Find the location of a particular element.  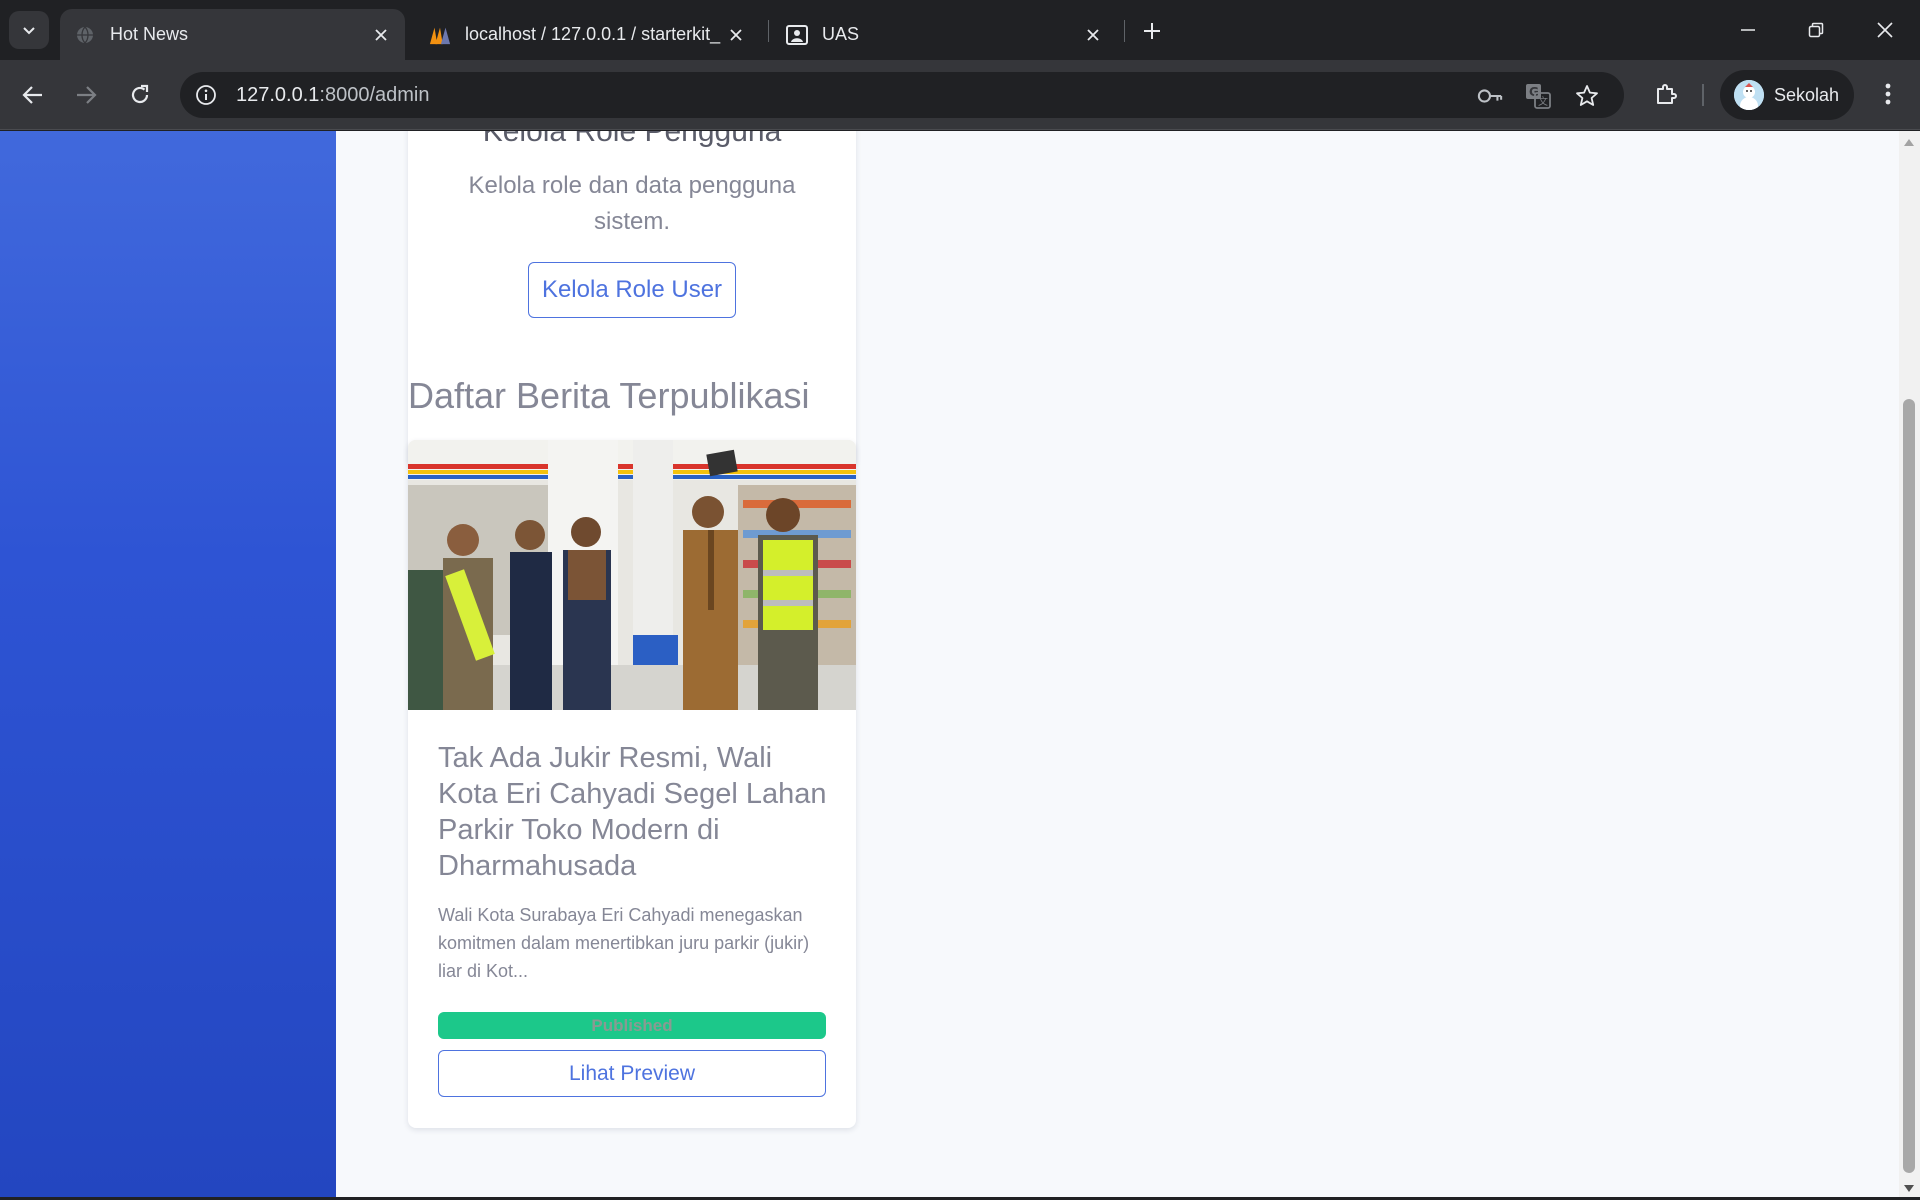

key-icon is located at coordinates (1490, 96).